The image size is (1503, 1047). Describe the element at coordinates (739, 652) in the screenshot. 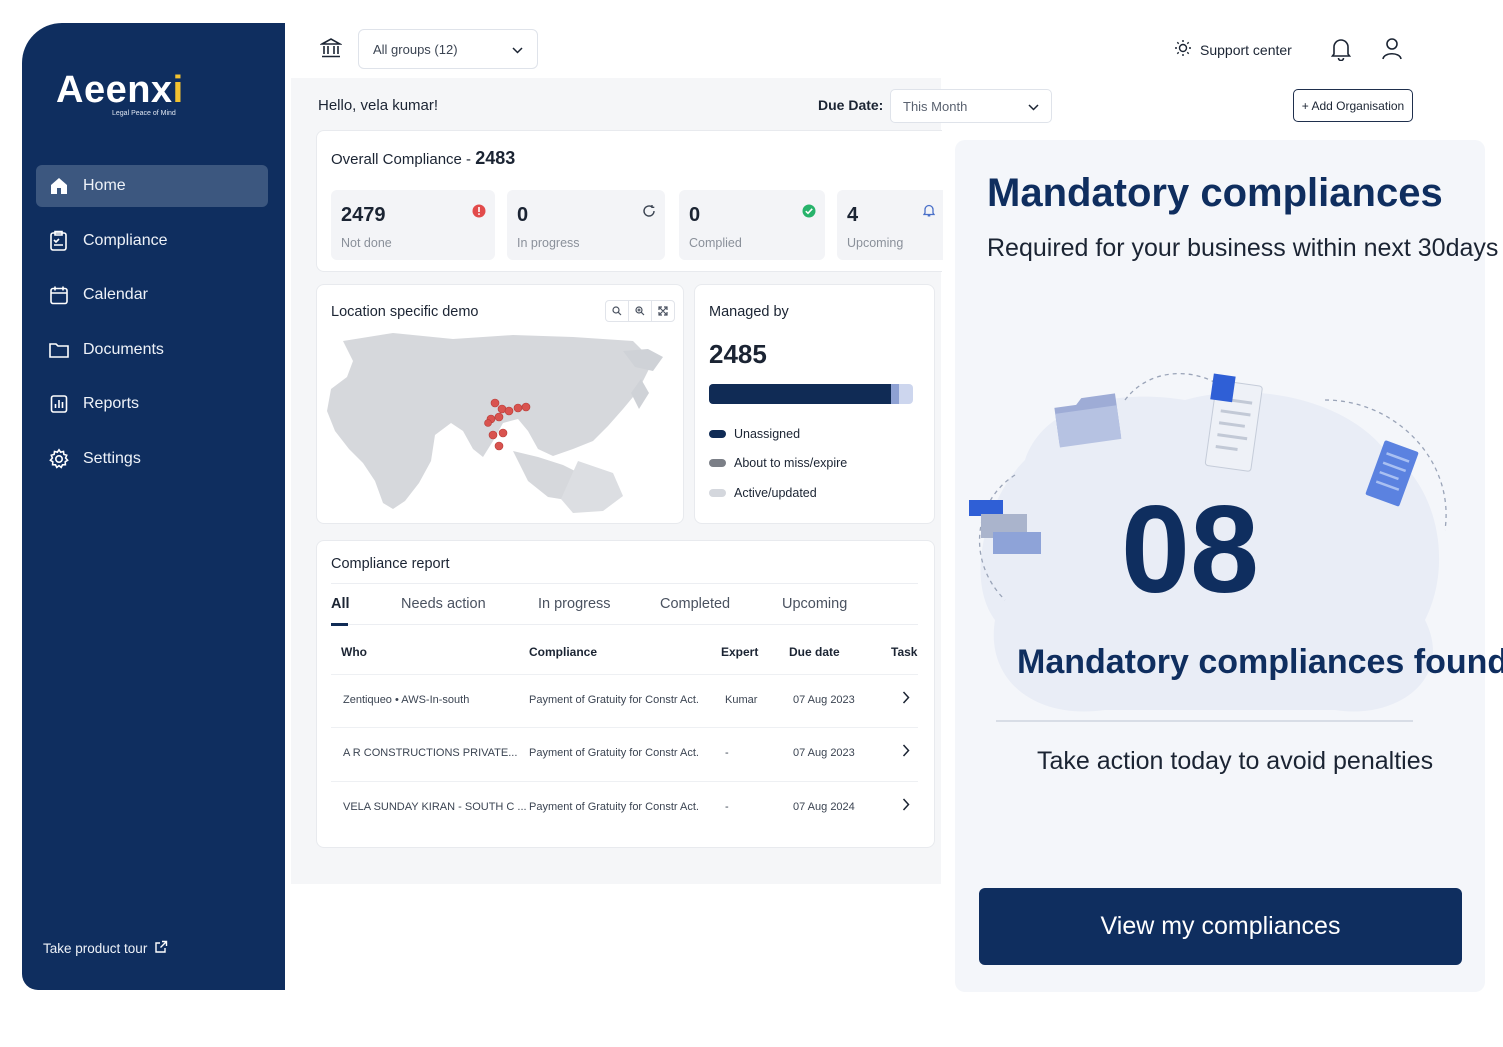

I see `column-header-expert: Expert` at that location.